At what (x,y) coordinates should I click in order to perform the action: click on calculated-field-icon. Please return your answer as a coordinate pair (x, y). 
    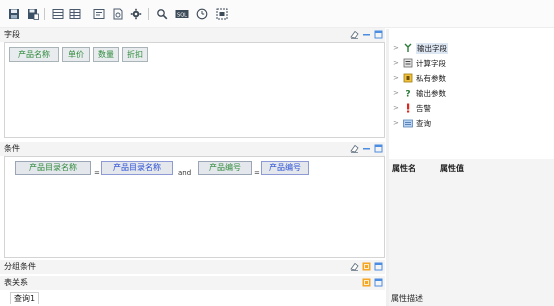
    Looking at the image, I should click on (408, 63).